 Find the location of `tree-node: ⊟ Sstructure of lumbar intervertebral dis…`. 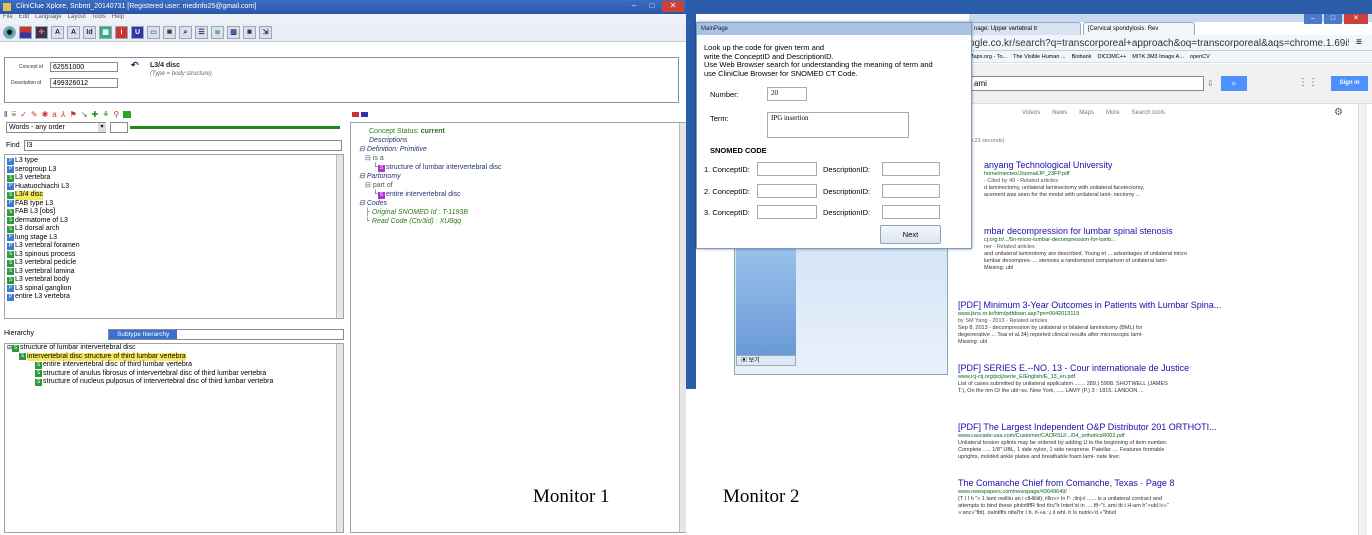

tree-node: ⊟ Sstructure of lumbar intervertebral dis… is located at coordinates (174, 348).